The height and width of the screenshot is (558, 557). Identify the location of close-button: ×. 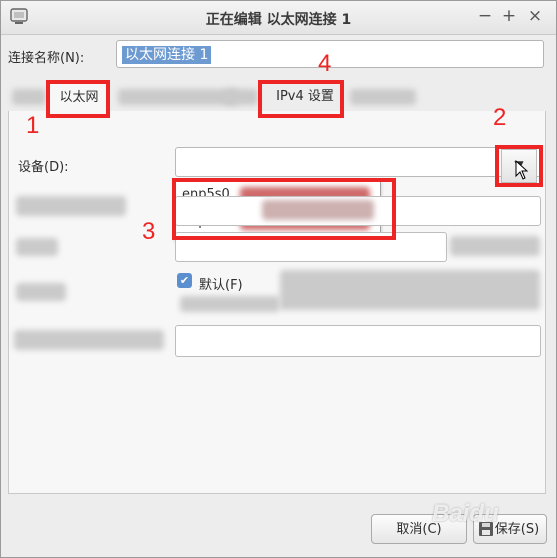
(535, 16).